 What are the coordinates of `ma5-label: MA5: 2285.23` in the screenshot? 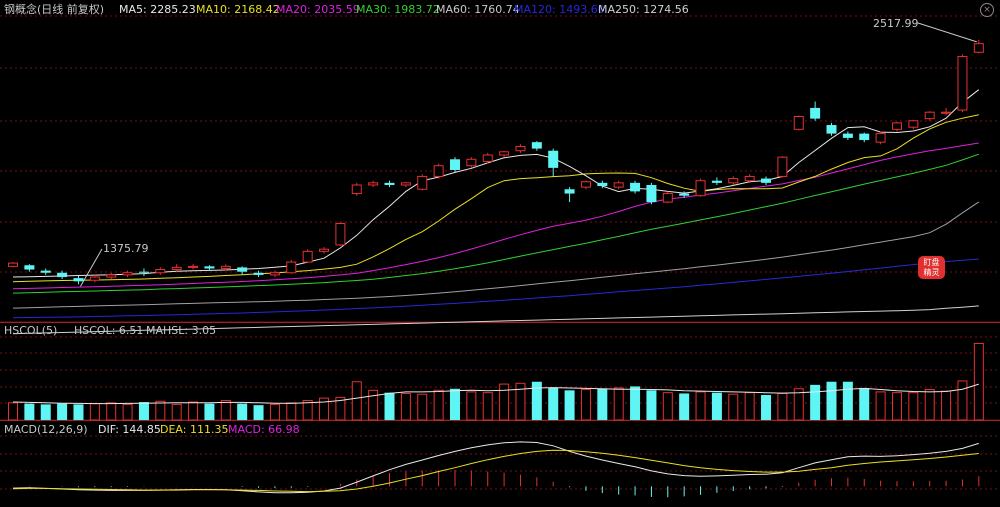 It's located at (157, 9).